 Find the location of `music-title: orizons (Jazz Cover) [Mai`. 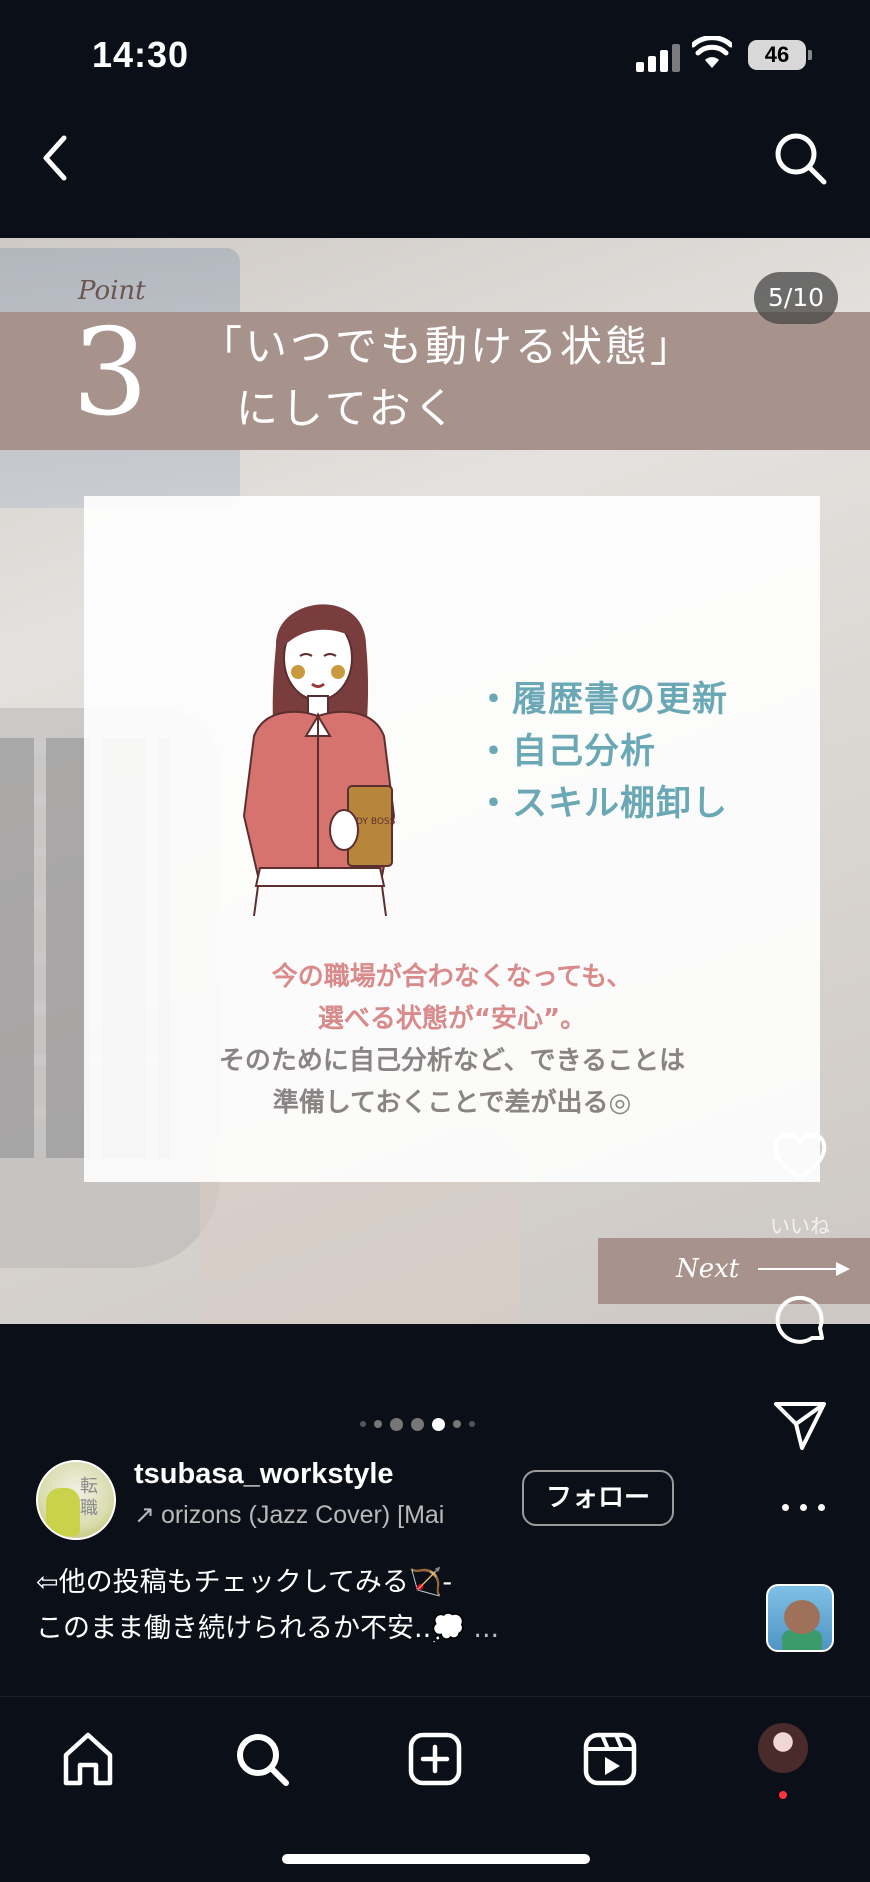

music-title: orizons (Jazz Cover) [Mai is located at coordinates (302, 1515).